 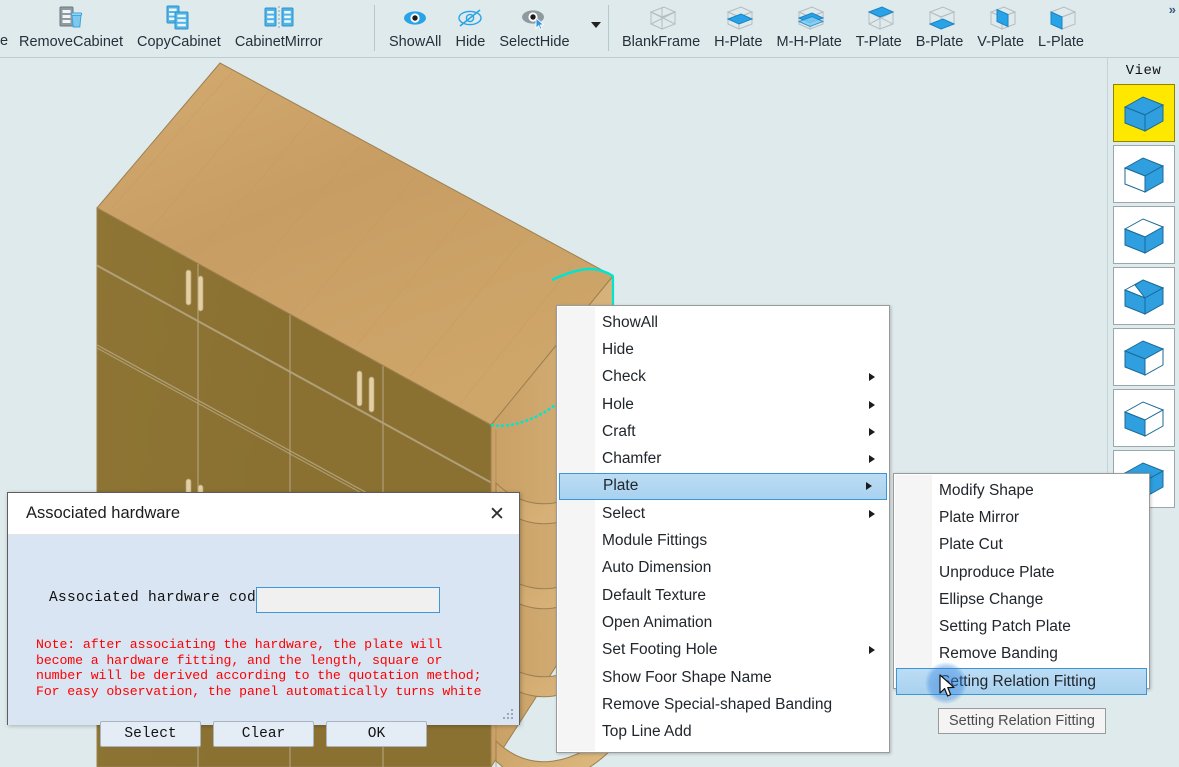 I want to click on menu-item-label: Setting Patch Plate, so click(x=1005, y=627).